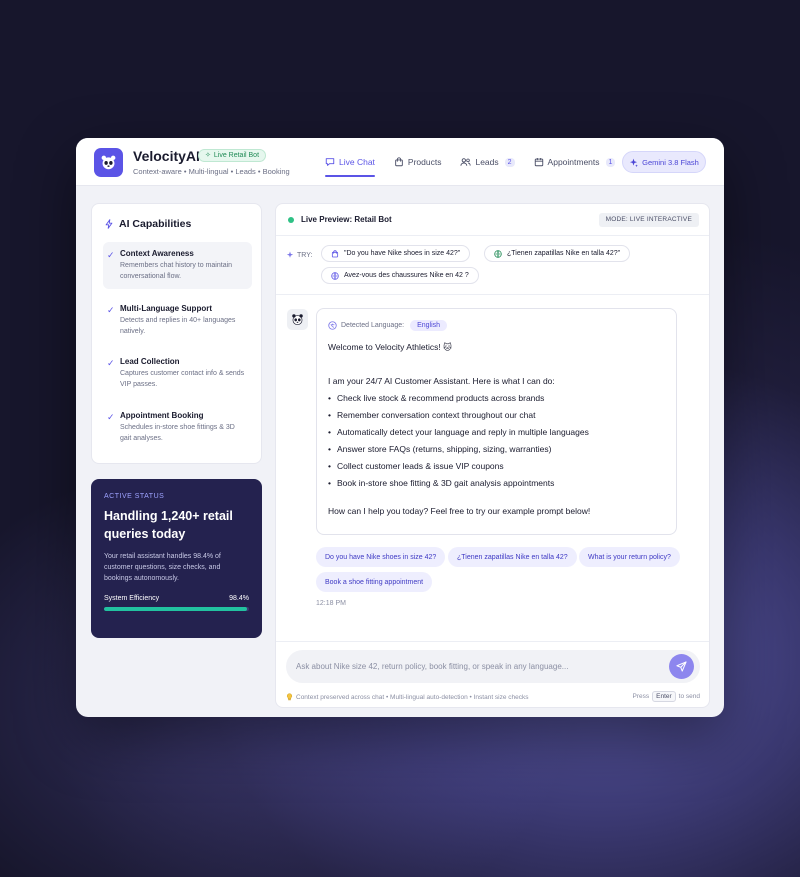 This screenshot has height=877, width=800. Describe the element at coordinates (291, 220) in the screenshot. I see `live-indicator-dot` at that location.